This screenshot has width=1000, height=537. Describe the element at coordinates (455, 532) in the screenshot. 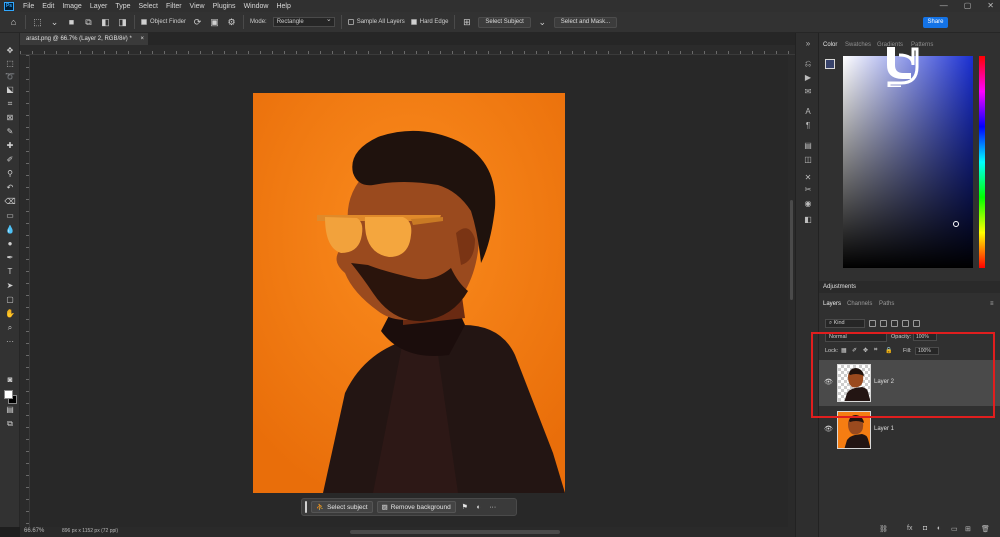

I see `horizontal-scrollbar-thumb` at that location.